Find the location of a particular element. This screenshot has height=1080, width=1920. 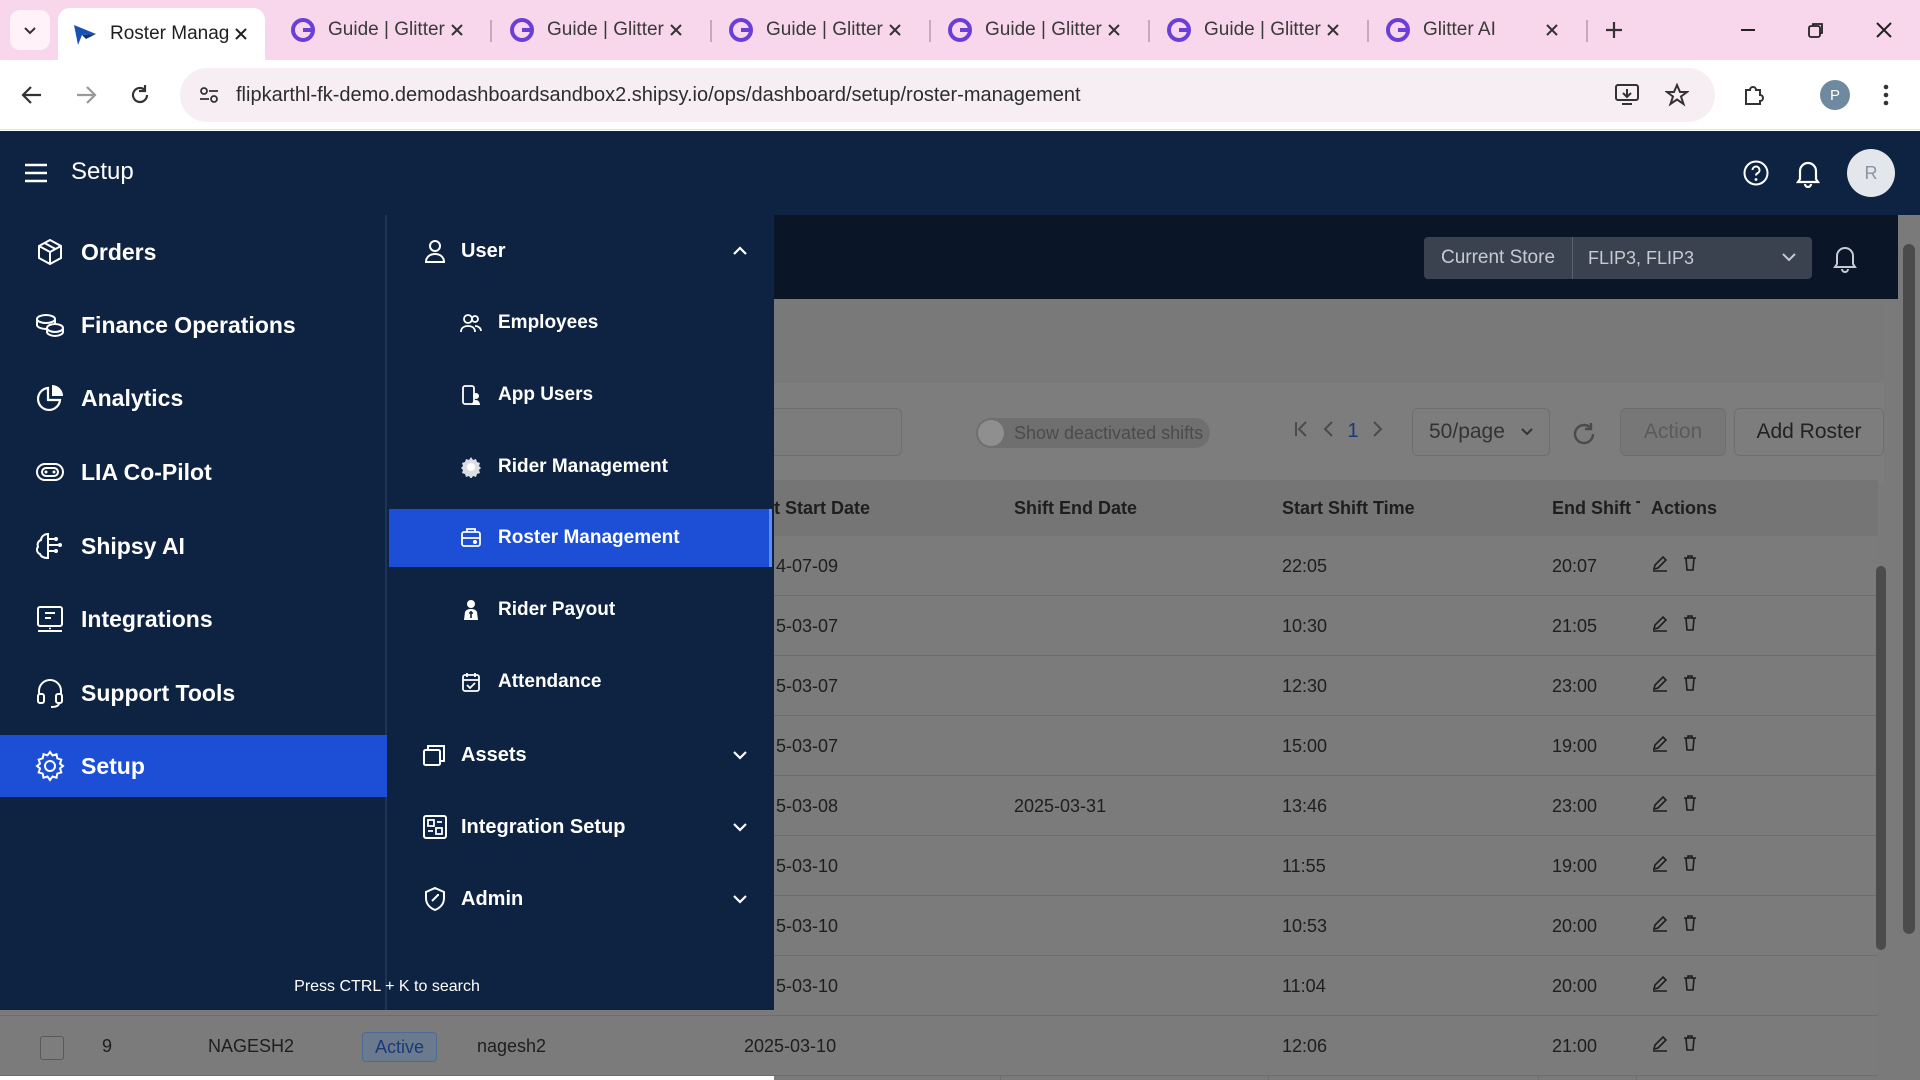

store-notification-bell-icon is located at coordinates (1845, 258).